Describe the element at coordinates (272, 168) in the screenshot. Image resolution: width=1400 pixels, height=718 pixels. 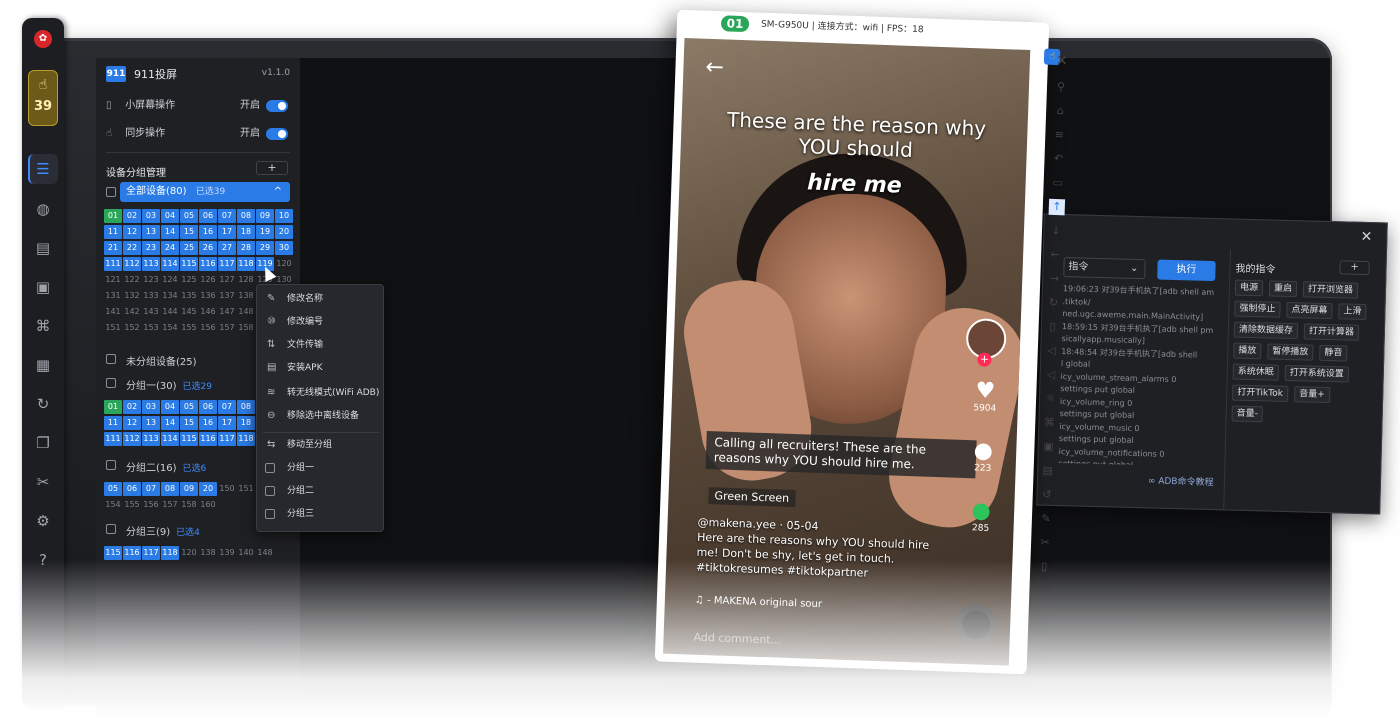
I see `add-group-button: +` at that location.